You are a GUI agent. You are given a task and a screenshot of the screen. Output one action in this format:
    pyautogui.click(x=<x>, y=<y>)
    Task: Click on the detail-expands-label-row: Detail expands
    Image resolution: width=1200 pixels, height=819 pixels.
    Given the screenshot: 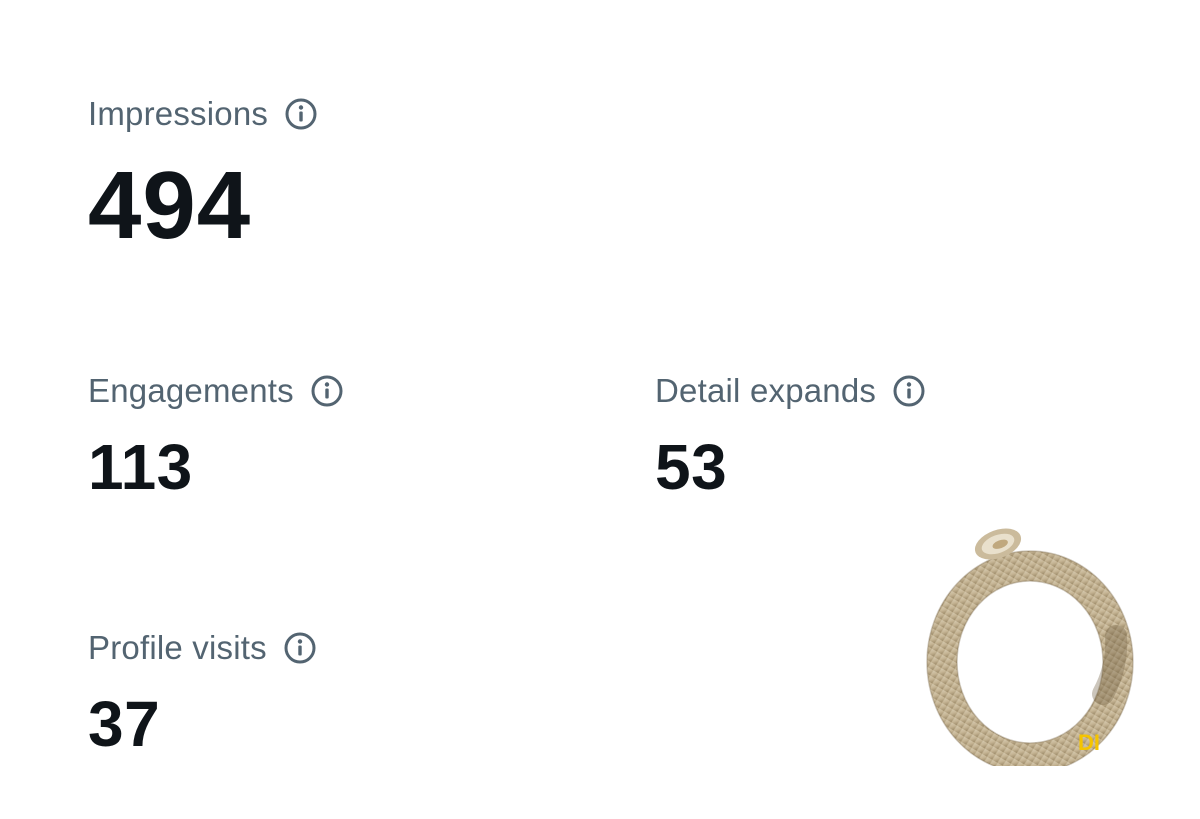 What is the action you would take?
    pyautogui.click(x=790, y=391)
    